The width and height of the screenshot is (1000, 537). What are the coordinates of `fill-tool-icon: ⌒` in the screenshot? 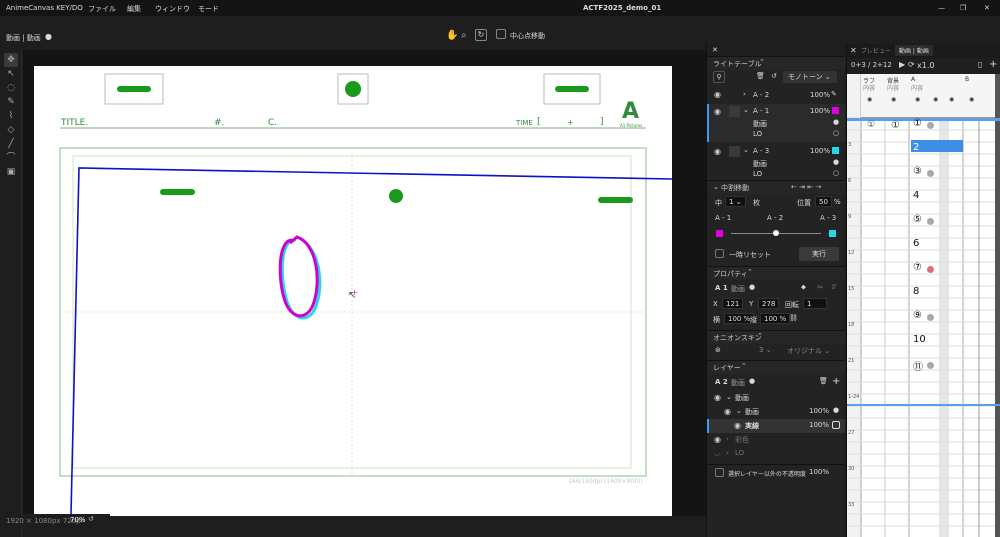 It's located at (11, 158).